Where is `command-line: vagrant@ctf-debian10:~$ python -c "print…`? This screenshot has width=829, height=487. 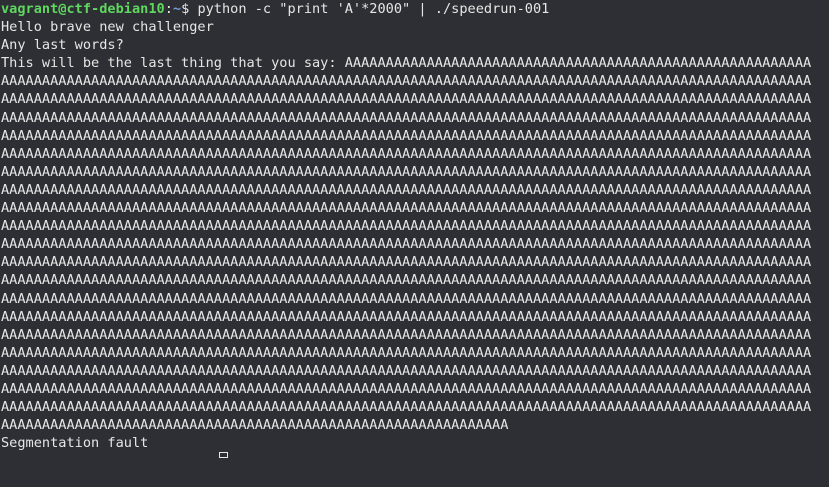 command-line: vagrant@ctf-debian10:~$ python -c "print… is located at coordinates (415, 9).